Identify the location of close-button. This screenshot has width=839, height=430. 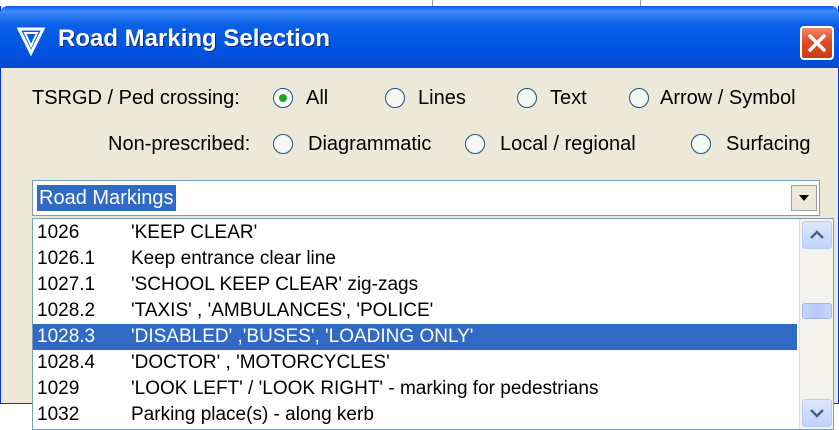
(817, 43).